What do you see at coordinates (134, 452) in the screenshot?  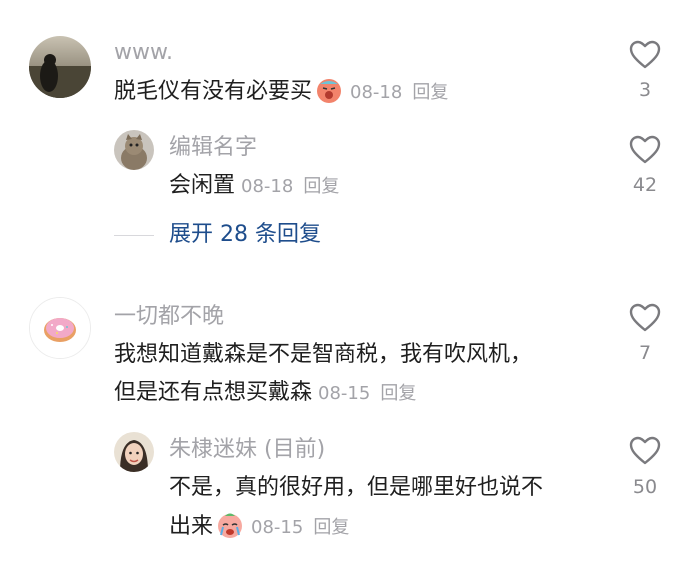 I see `avatar-zhu-di-fan` at bounding box center [134, 452].